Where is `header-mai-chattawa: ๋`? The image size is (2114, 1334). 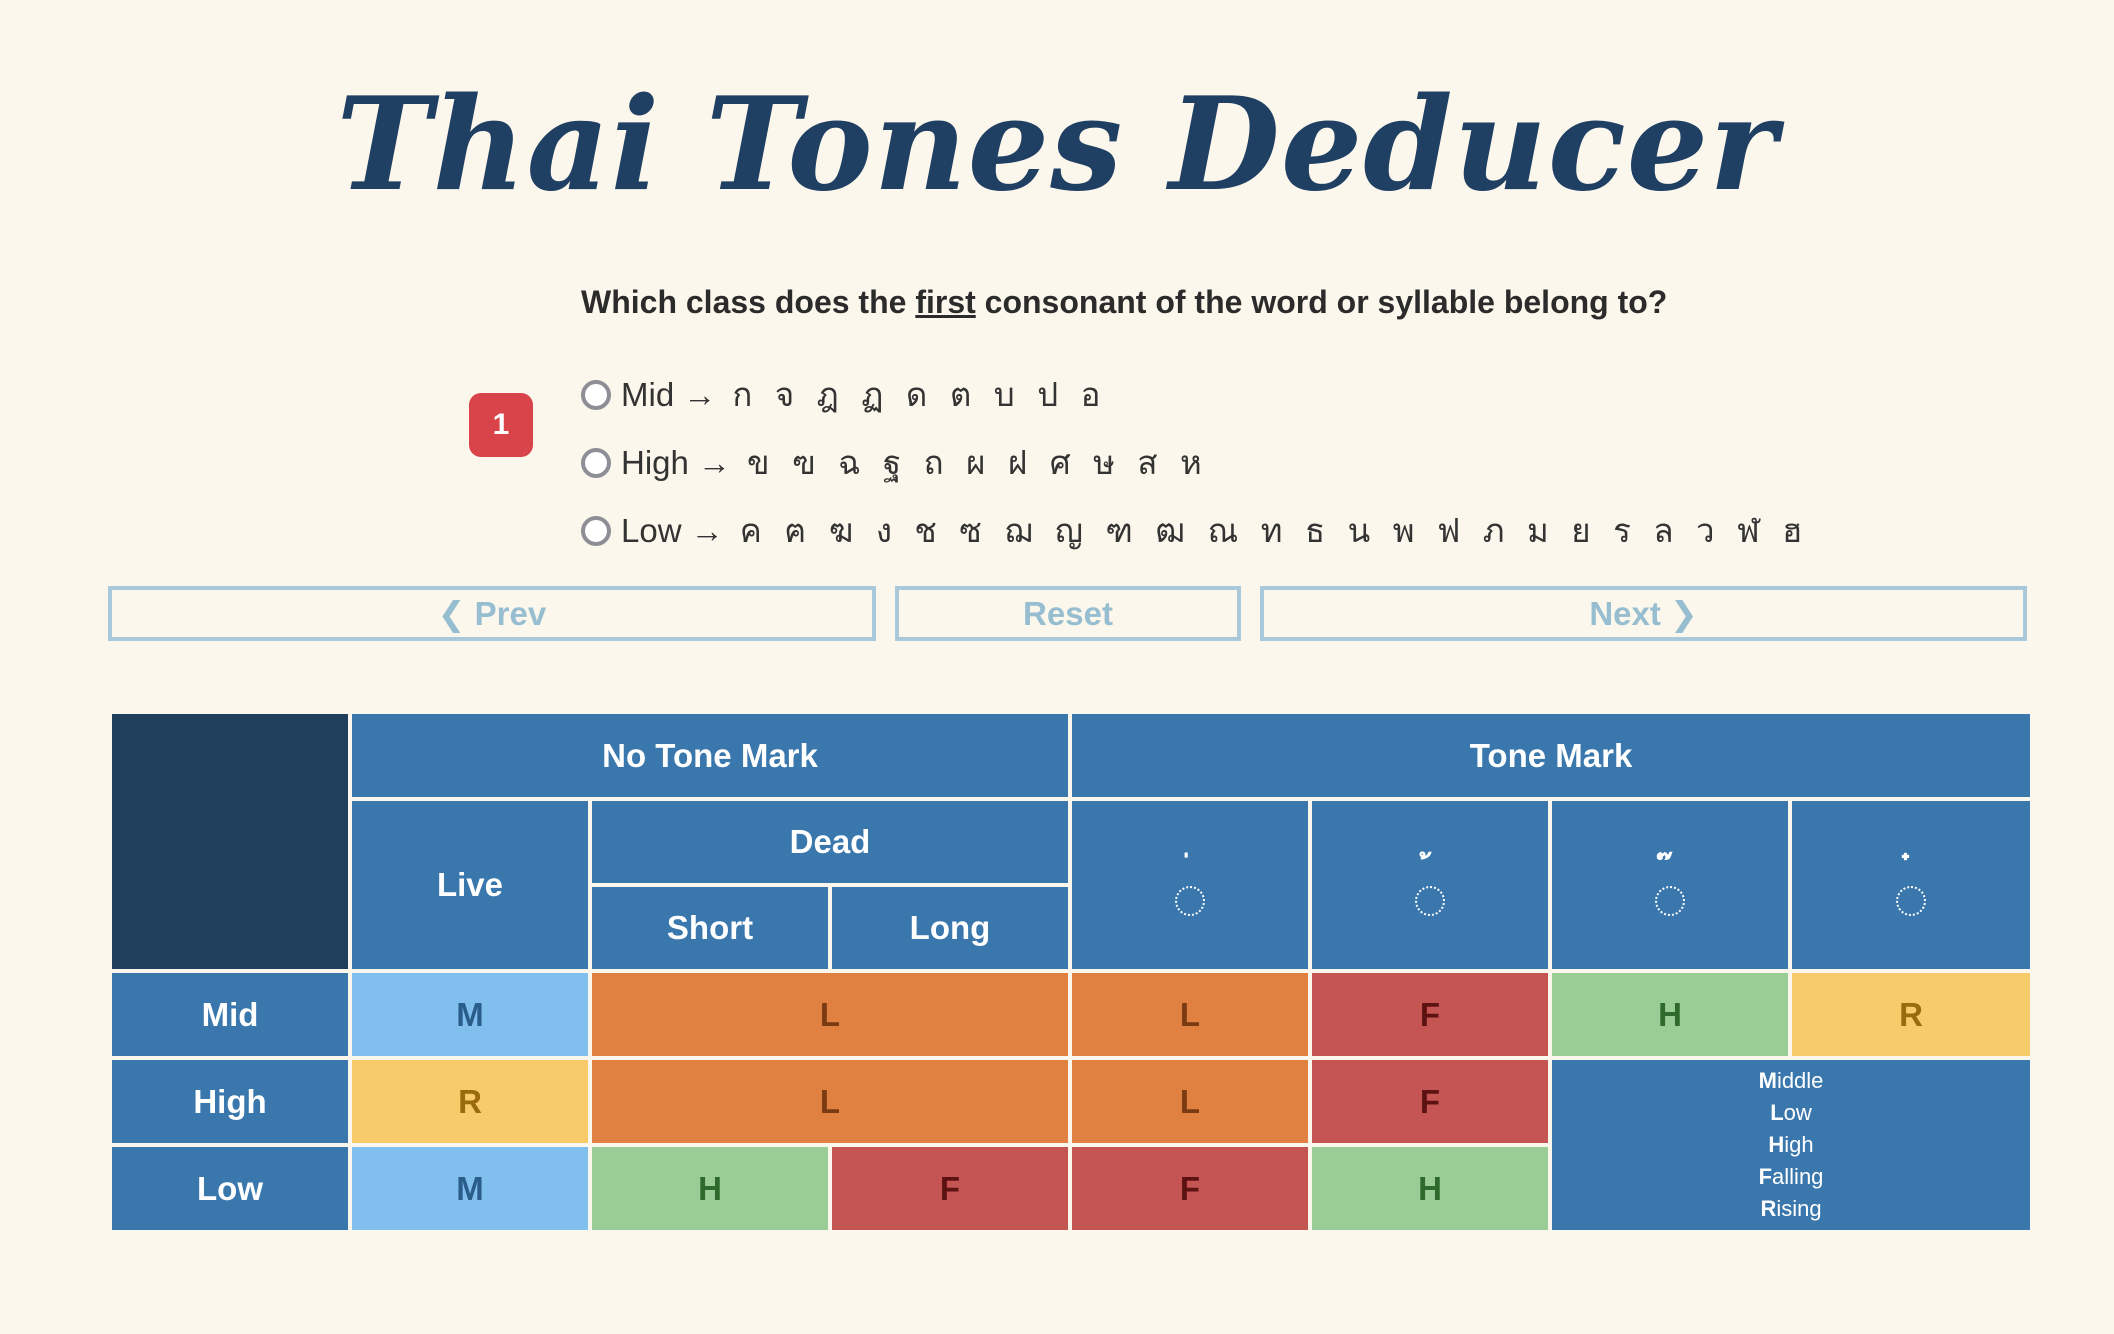 header-mai-chattawa: ๋ is located at coordinates (1911, 885).